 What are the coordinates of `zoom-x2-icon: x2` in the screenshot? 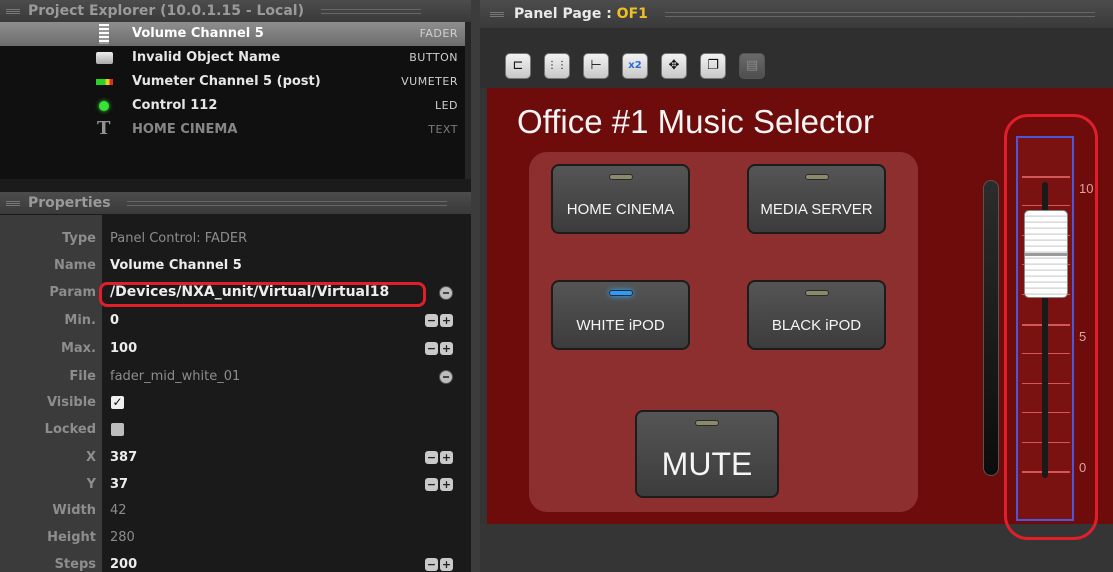 It's located at (635, 66).